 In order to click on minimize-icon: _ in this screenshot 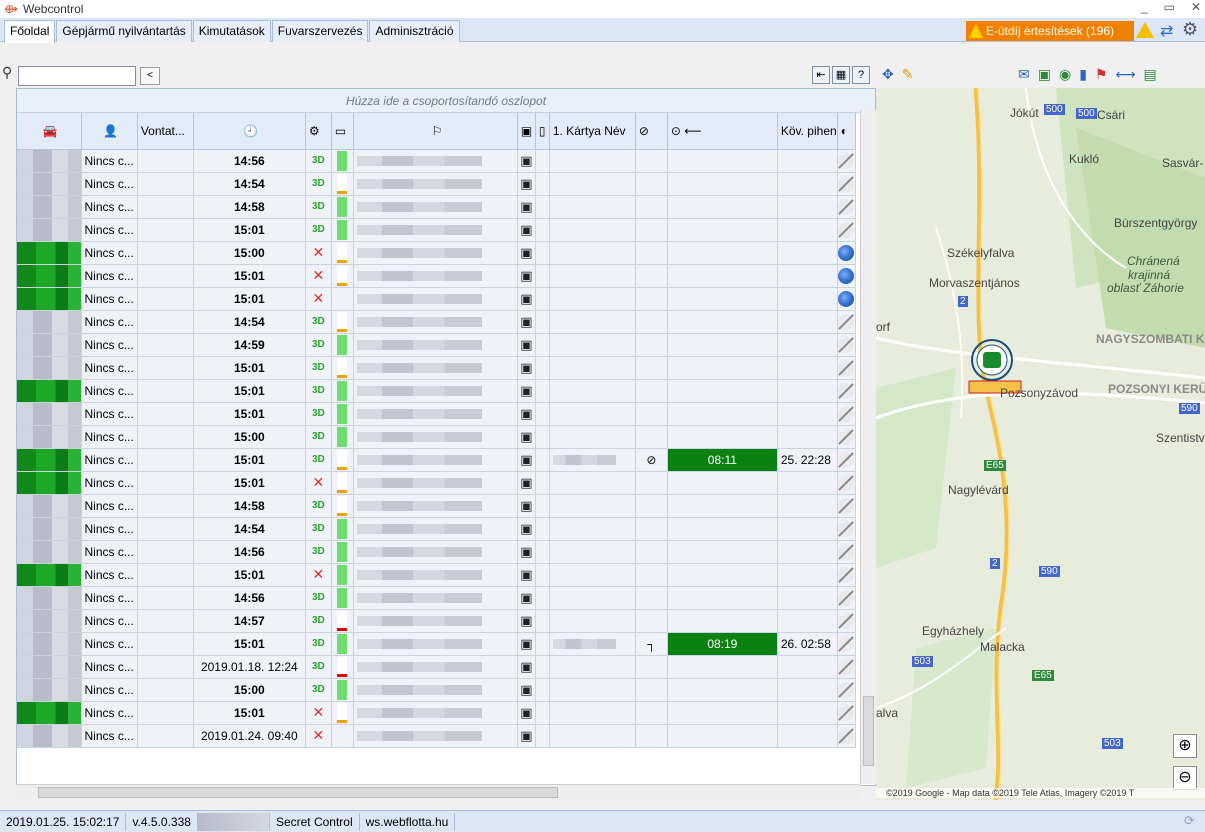, I will do `click(1144, 7)`.